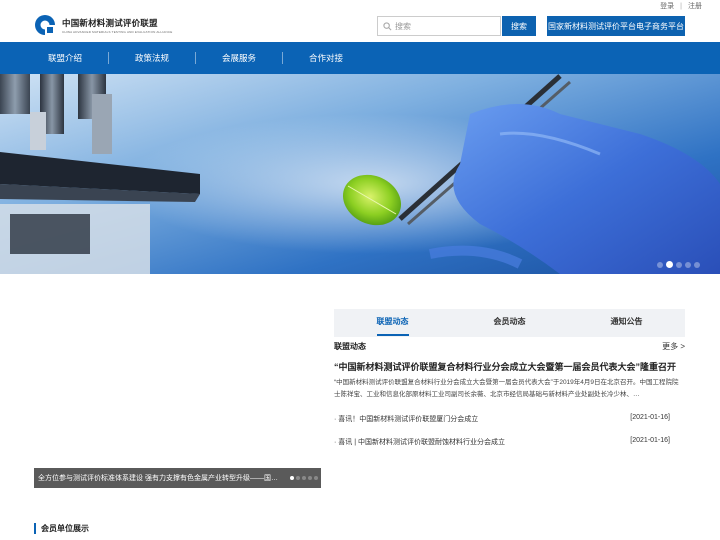 The width and height of the screenshot is (720, 540). What do you see at coordinates (392, 323) in the screenshot?
I see `tab-alliance-news: 联盟动态` at bounding box center [392, 323].